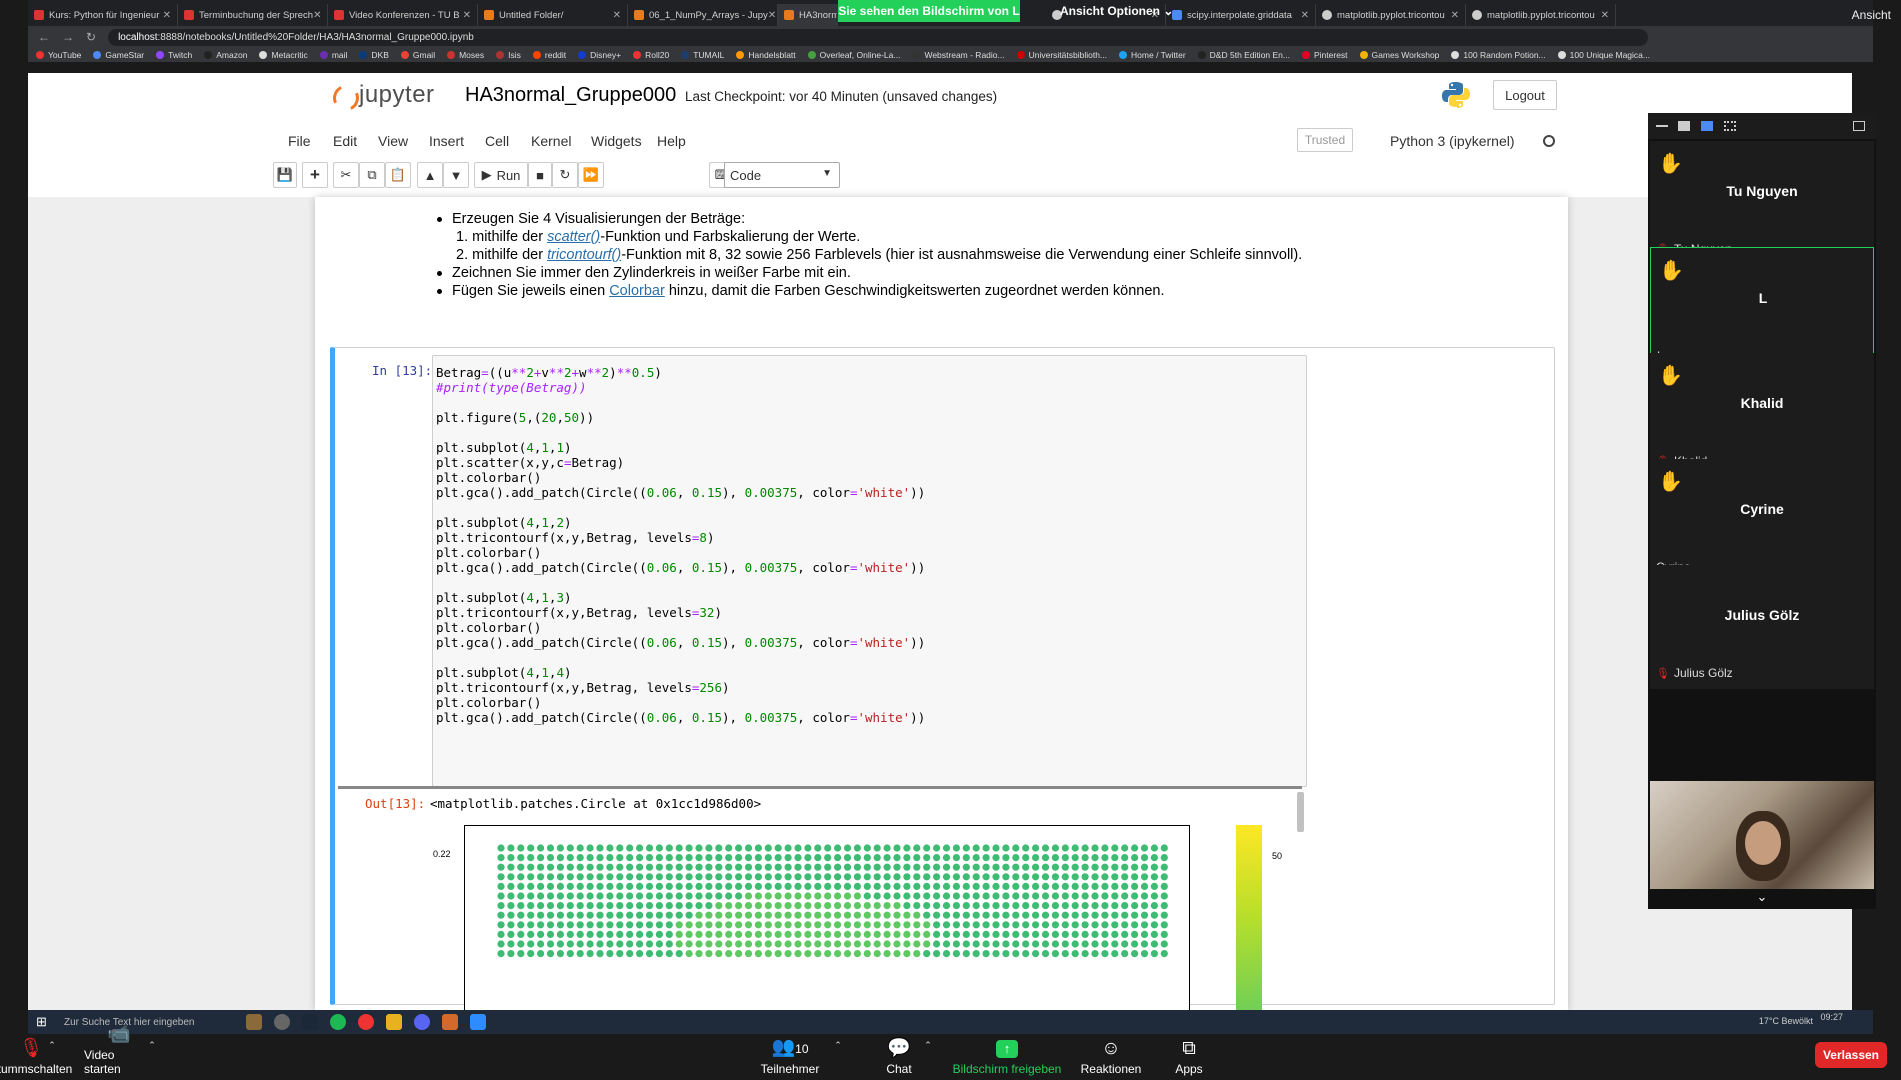  What do you see at coordinates (637, 291) in the screenshot?
I see `colorbar-link: Colorbar` at bounding box center [637, 291].